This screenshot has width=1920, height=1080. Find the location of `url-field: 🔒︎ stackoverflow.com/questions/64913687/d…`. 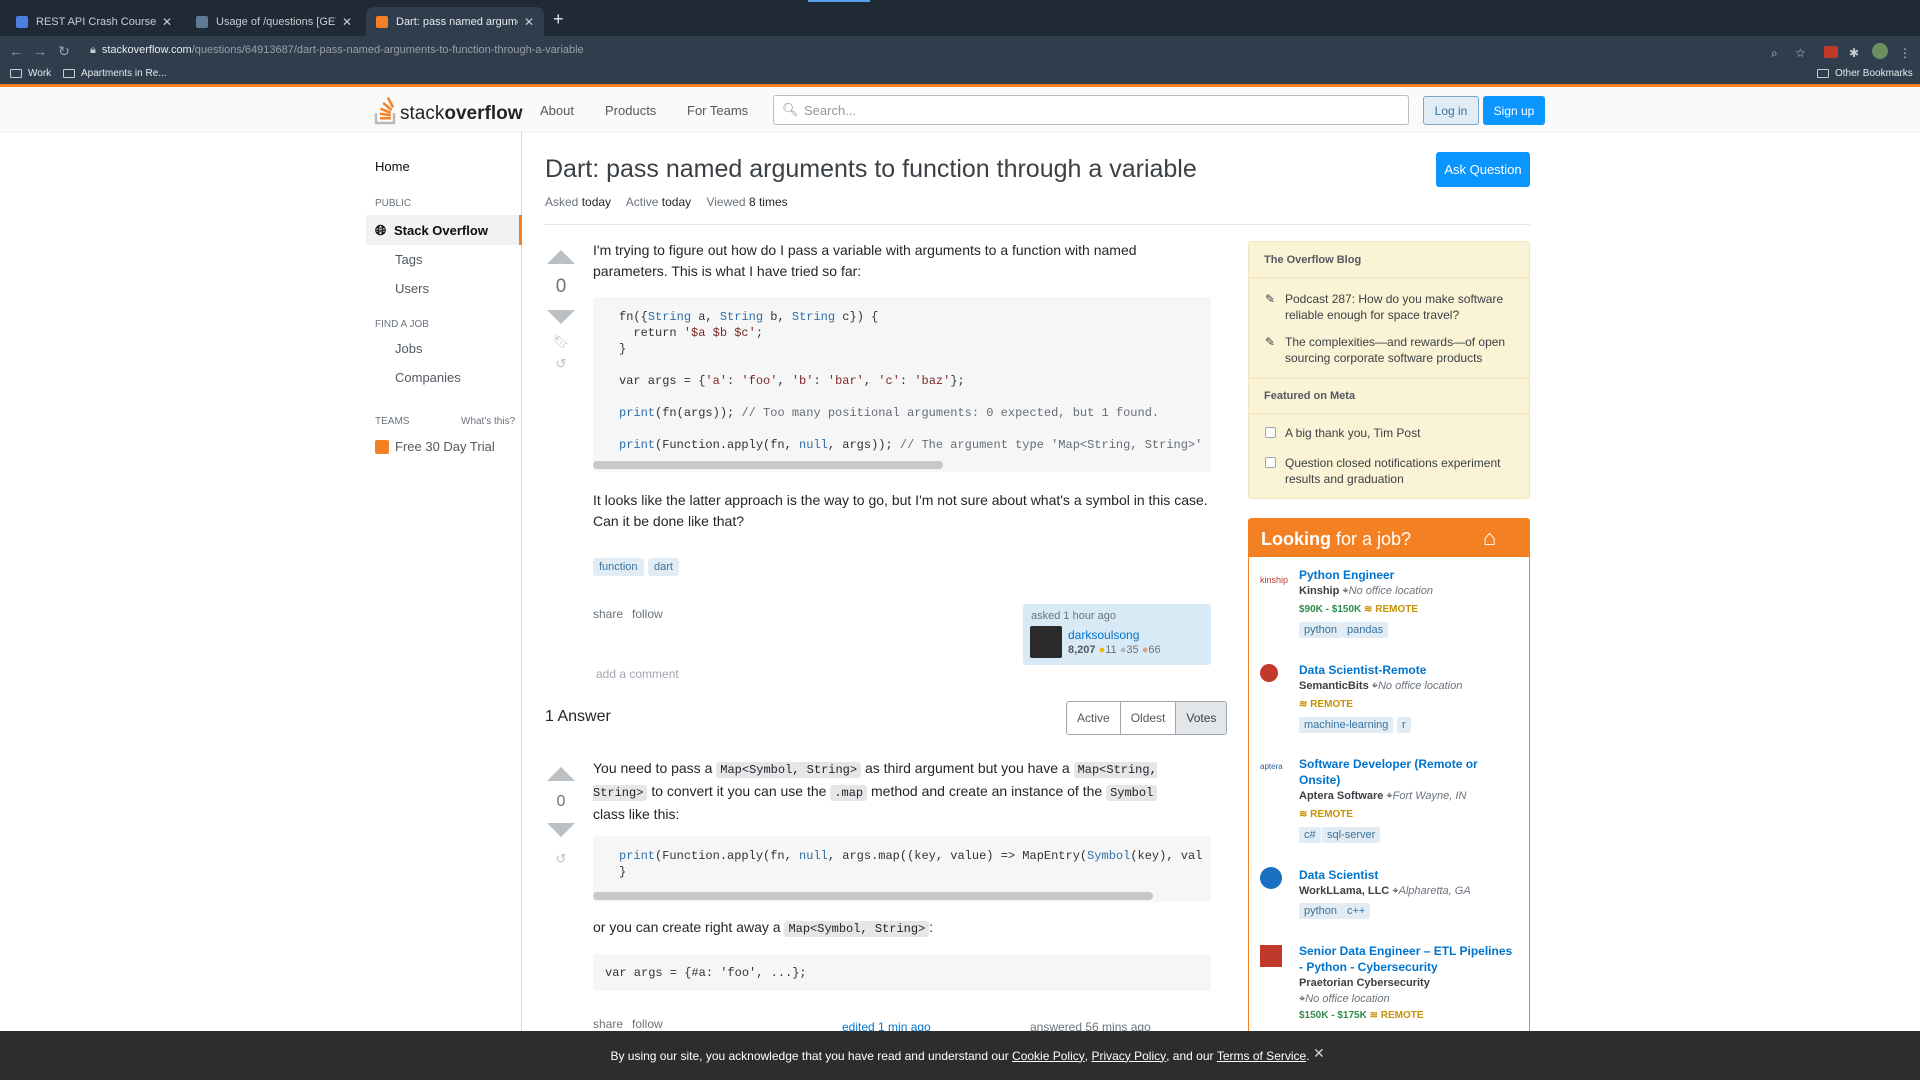

url-field: 🔒︎ stackoverflow.com/questions/64913687/d… is located at coordinates (337, 50).